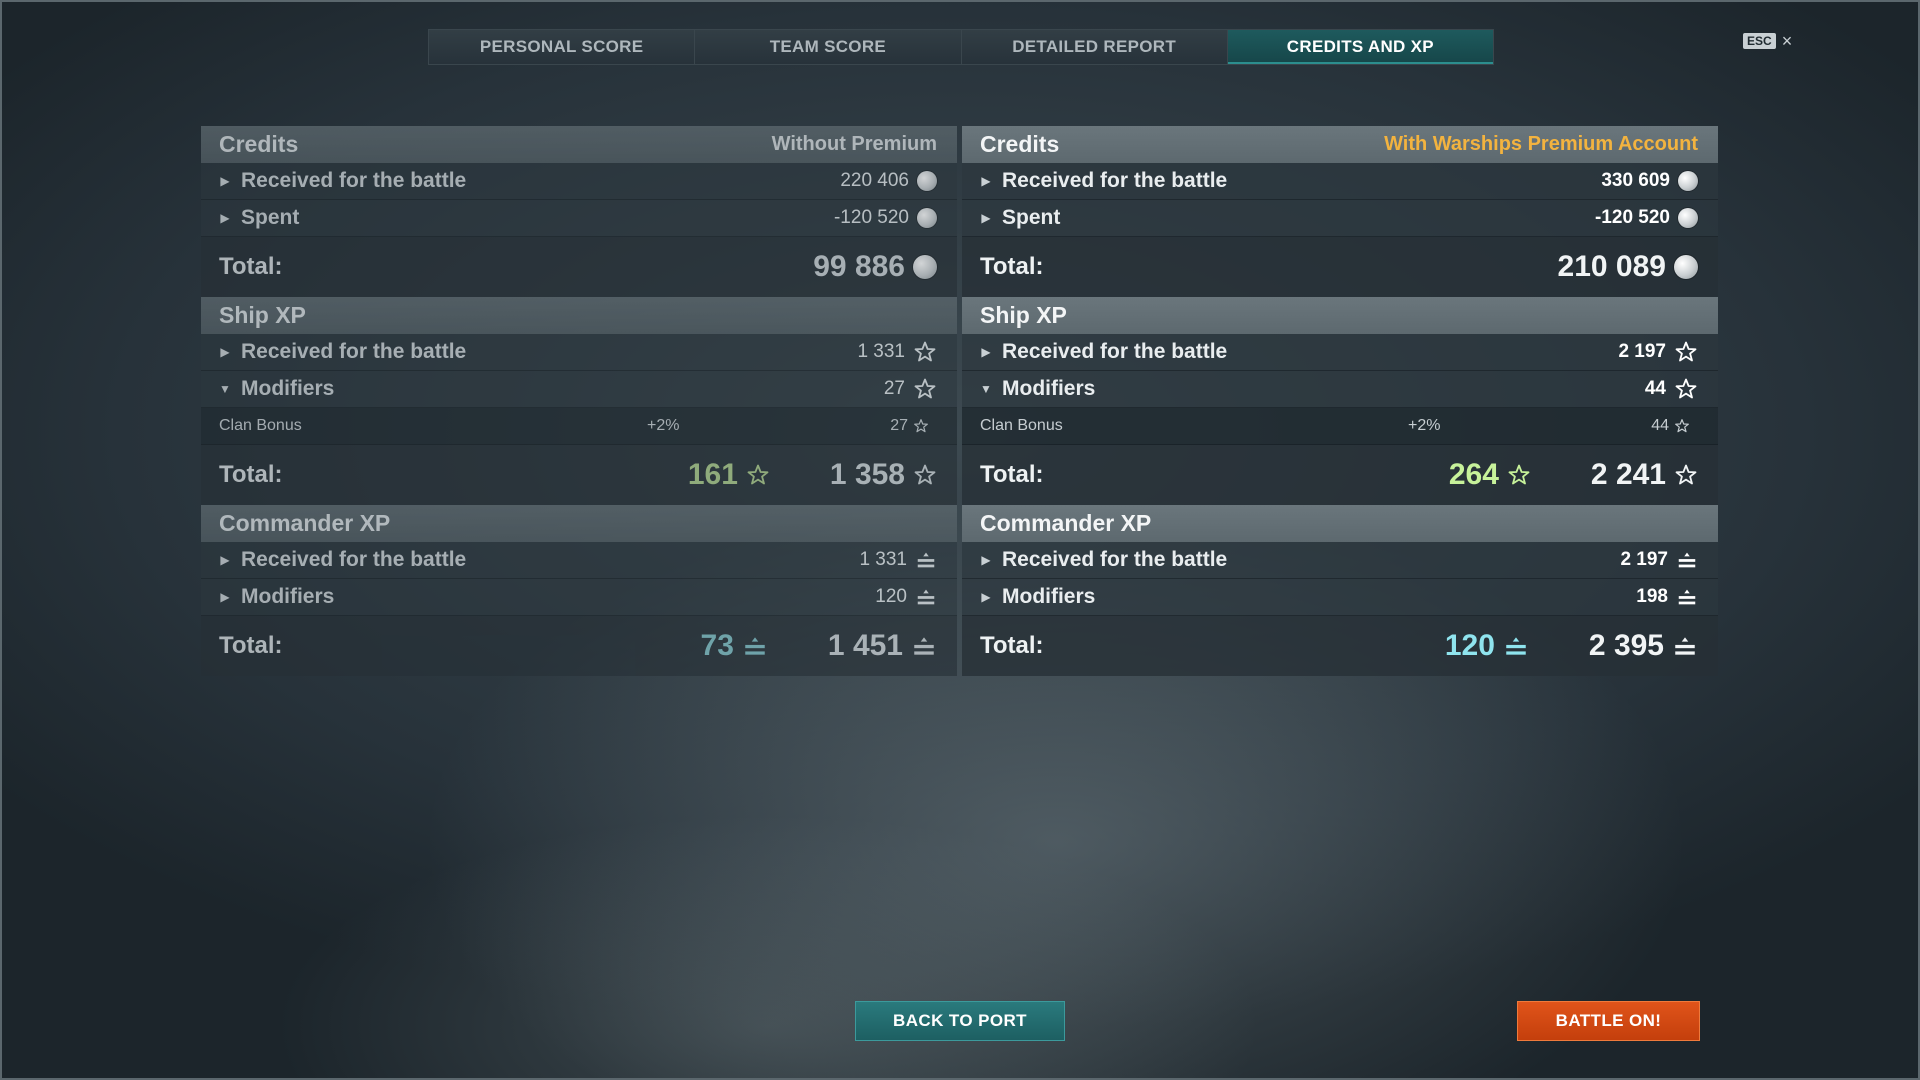 Image resolution: width=1920 pixels, height=1080 pixels. Describe the element at coordinates (867, 474) in the screenshot. I see `total-value: 1 358` at that location.